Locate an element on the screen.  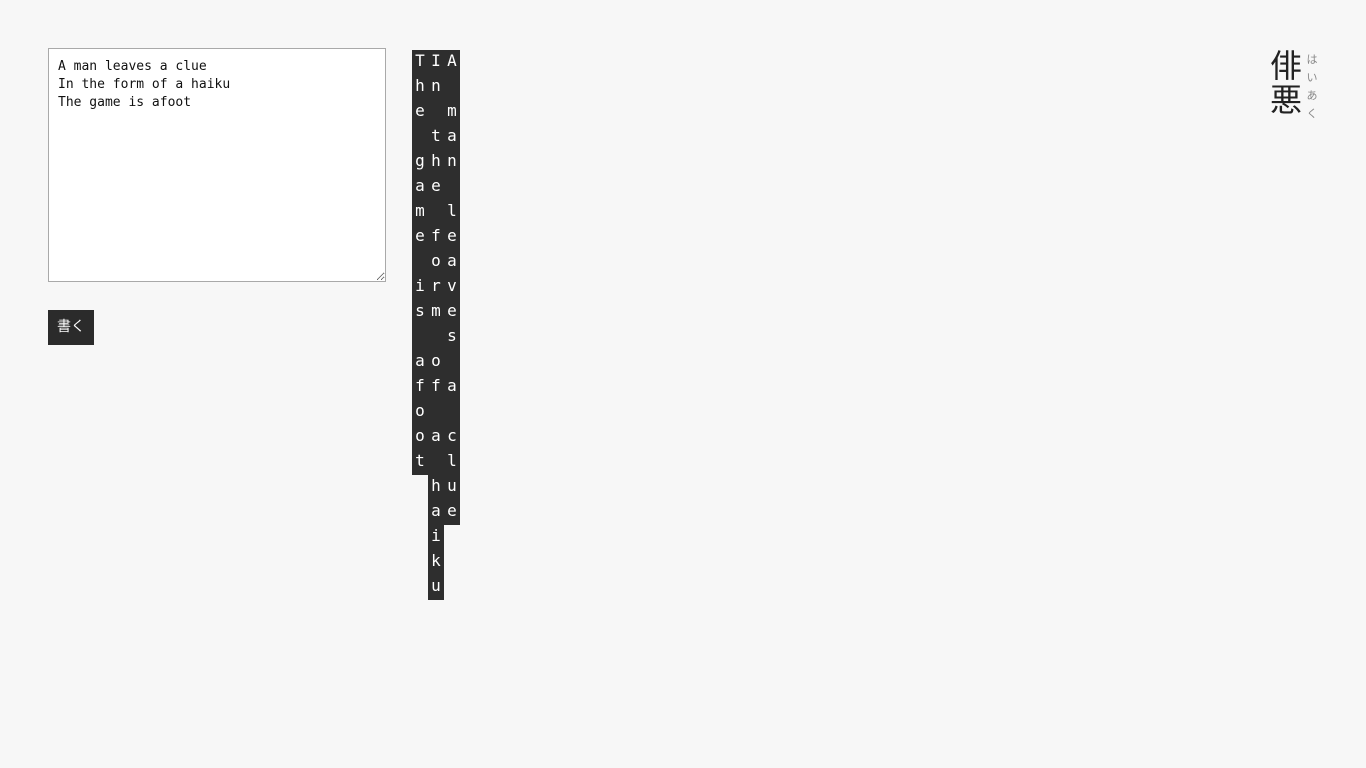
logo-kana-char: は is located at coordinates (1312, 59).